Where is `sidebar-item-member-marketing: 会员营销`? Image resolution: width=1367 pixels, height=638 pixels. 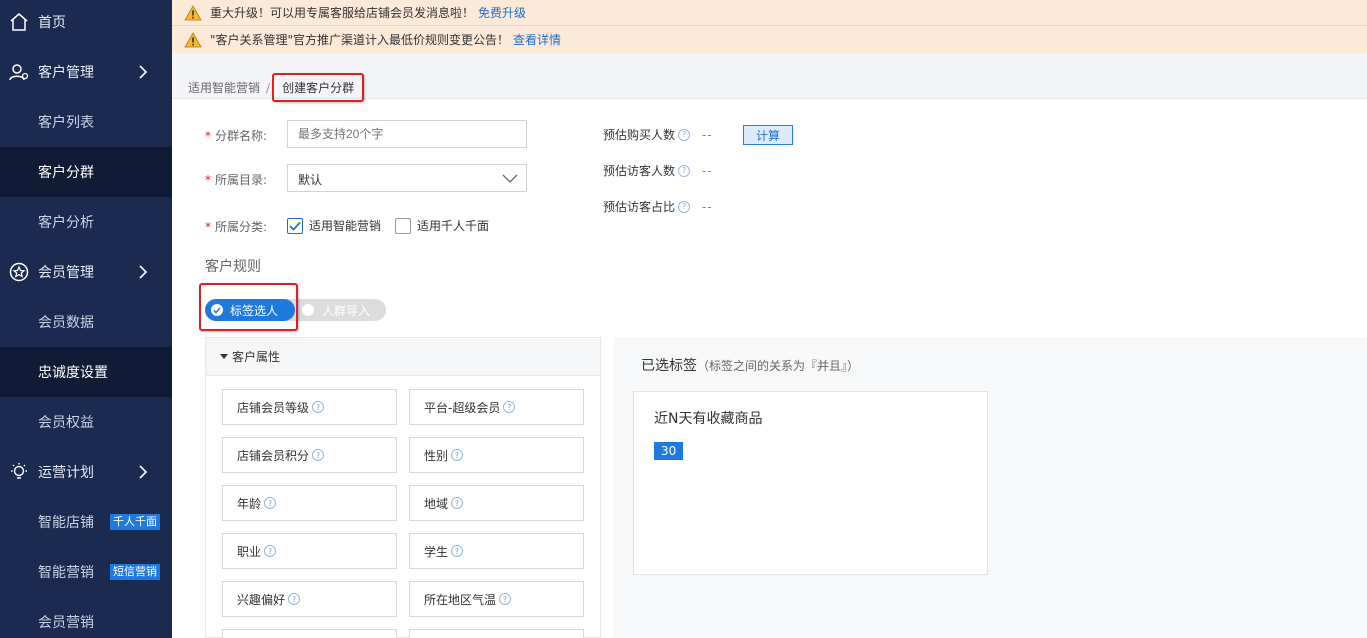 sidebar-item-member-marketing: 会员营销 is located at coordinates (86, 617).